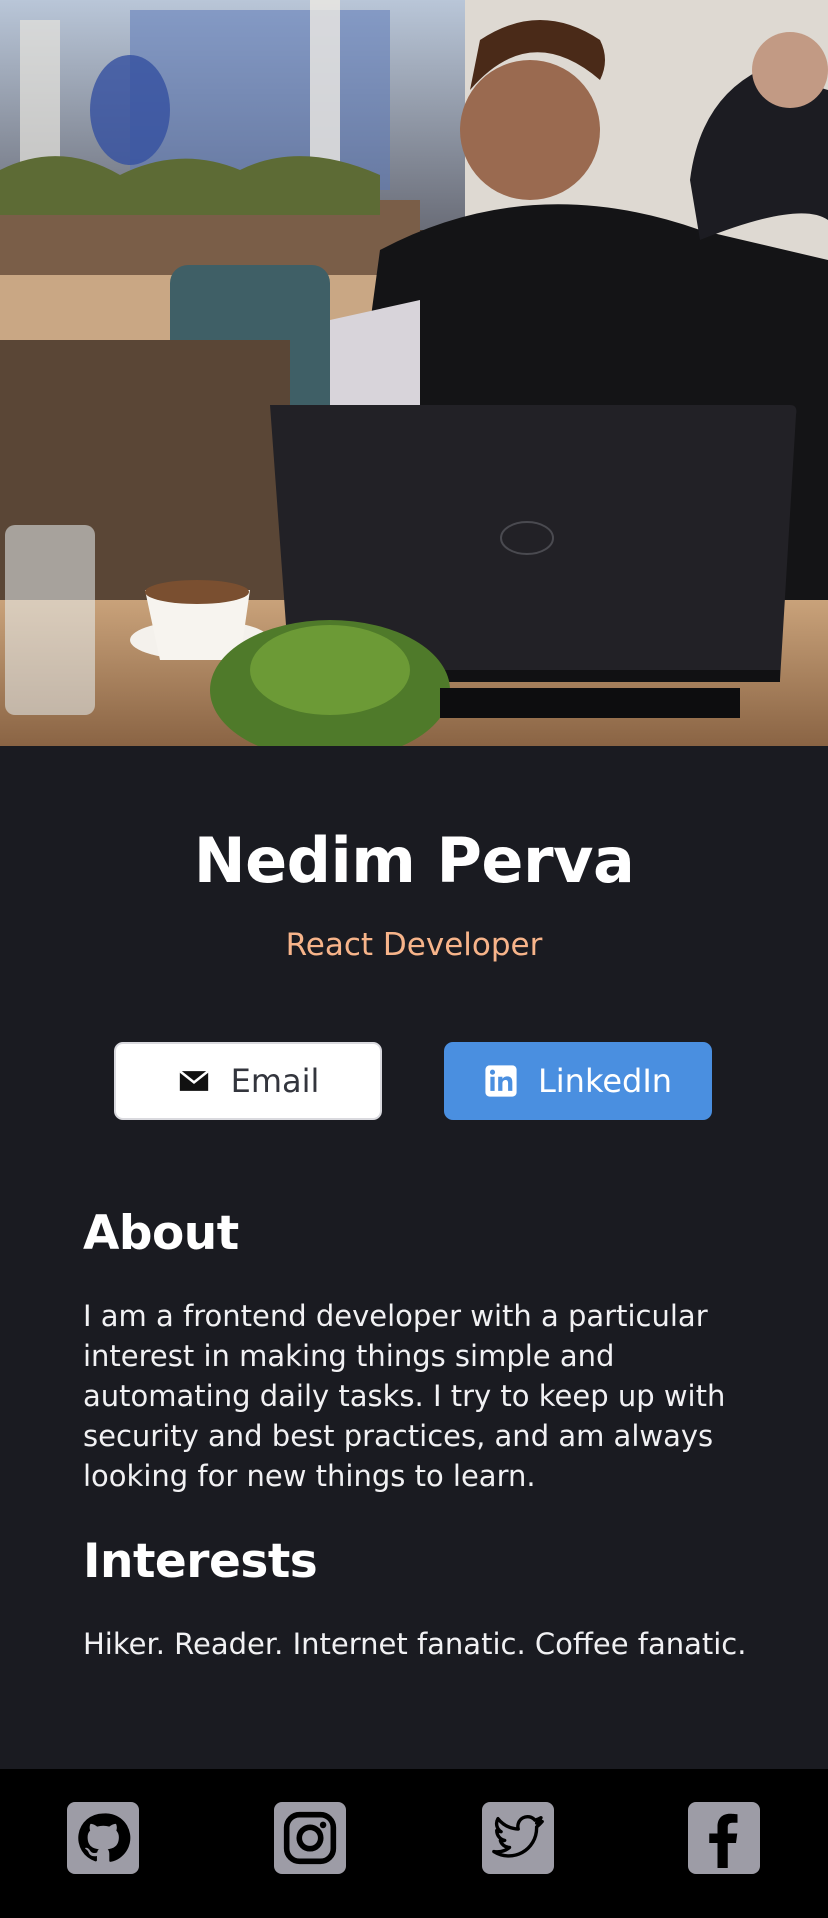 The image size is (828, 1918). Describe the element at coordinates (501, 1081) in the screenshot. I see `linkedin-icon` at that location.